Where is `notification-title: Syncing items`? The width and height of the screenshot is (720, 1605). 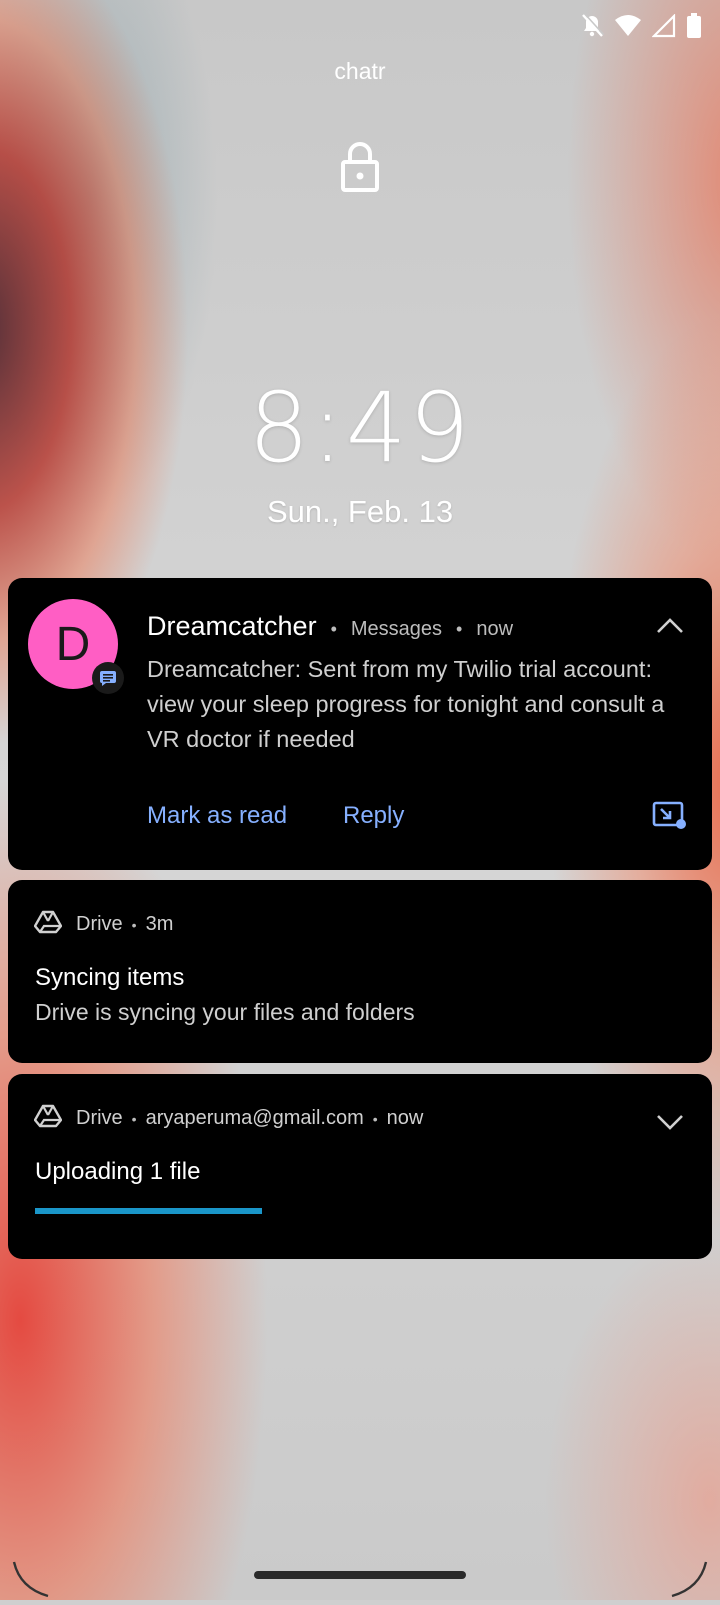
notification-title: Syncing items is located at coordinates (110, 977).